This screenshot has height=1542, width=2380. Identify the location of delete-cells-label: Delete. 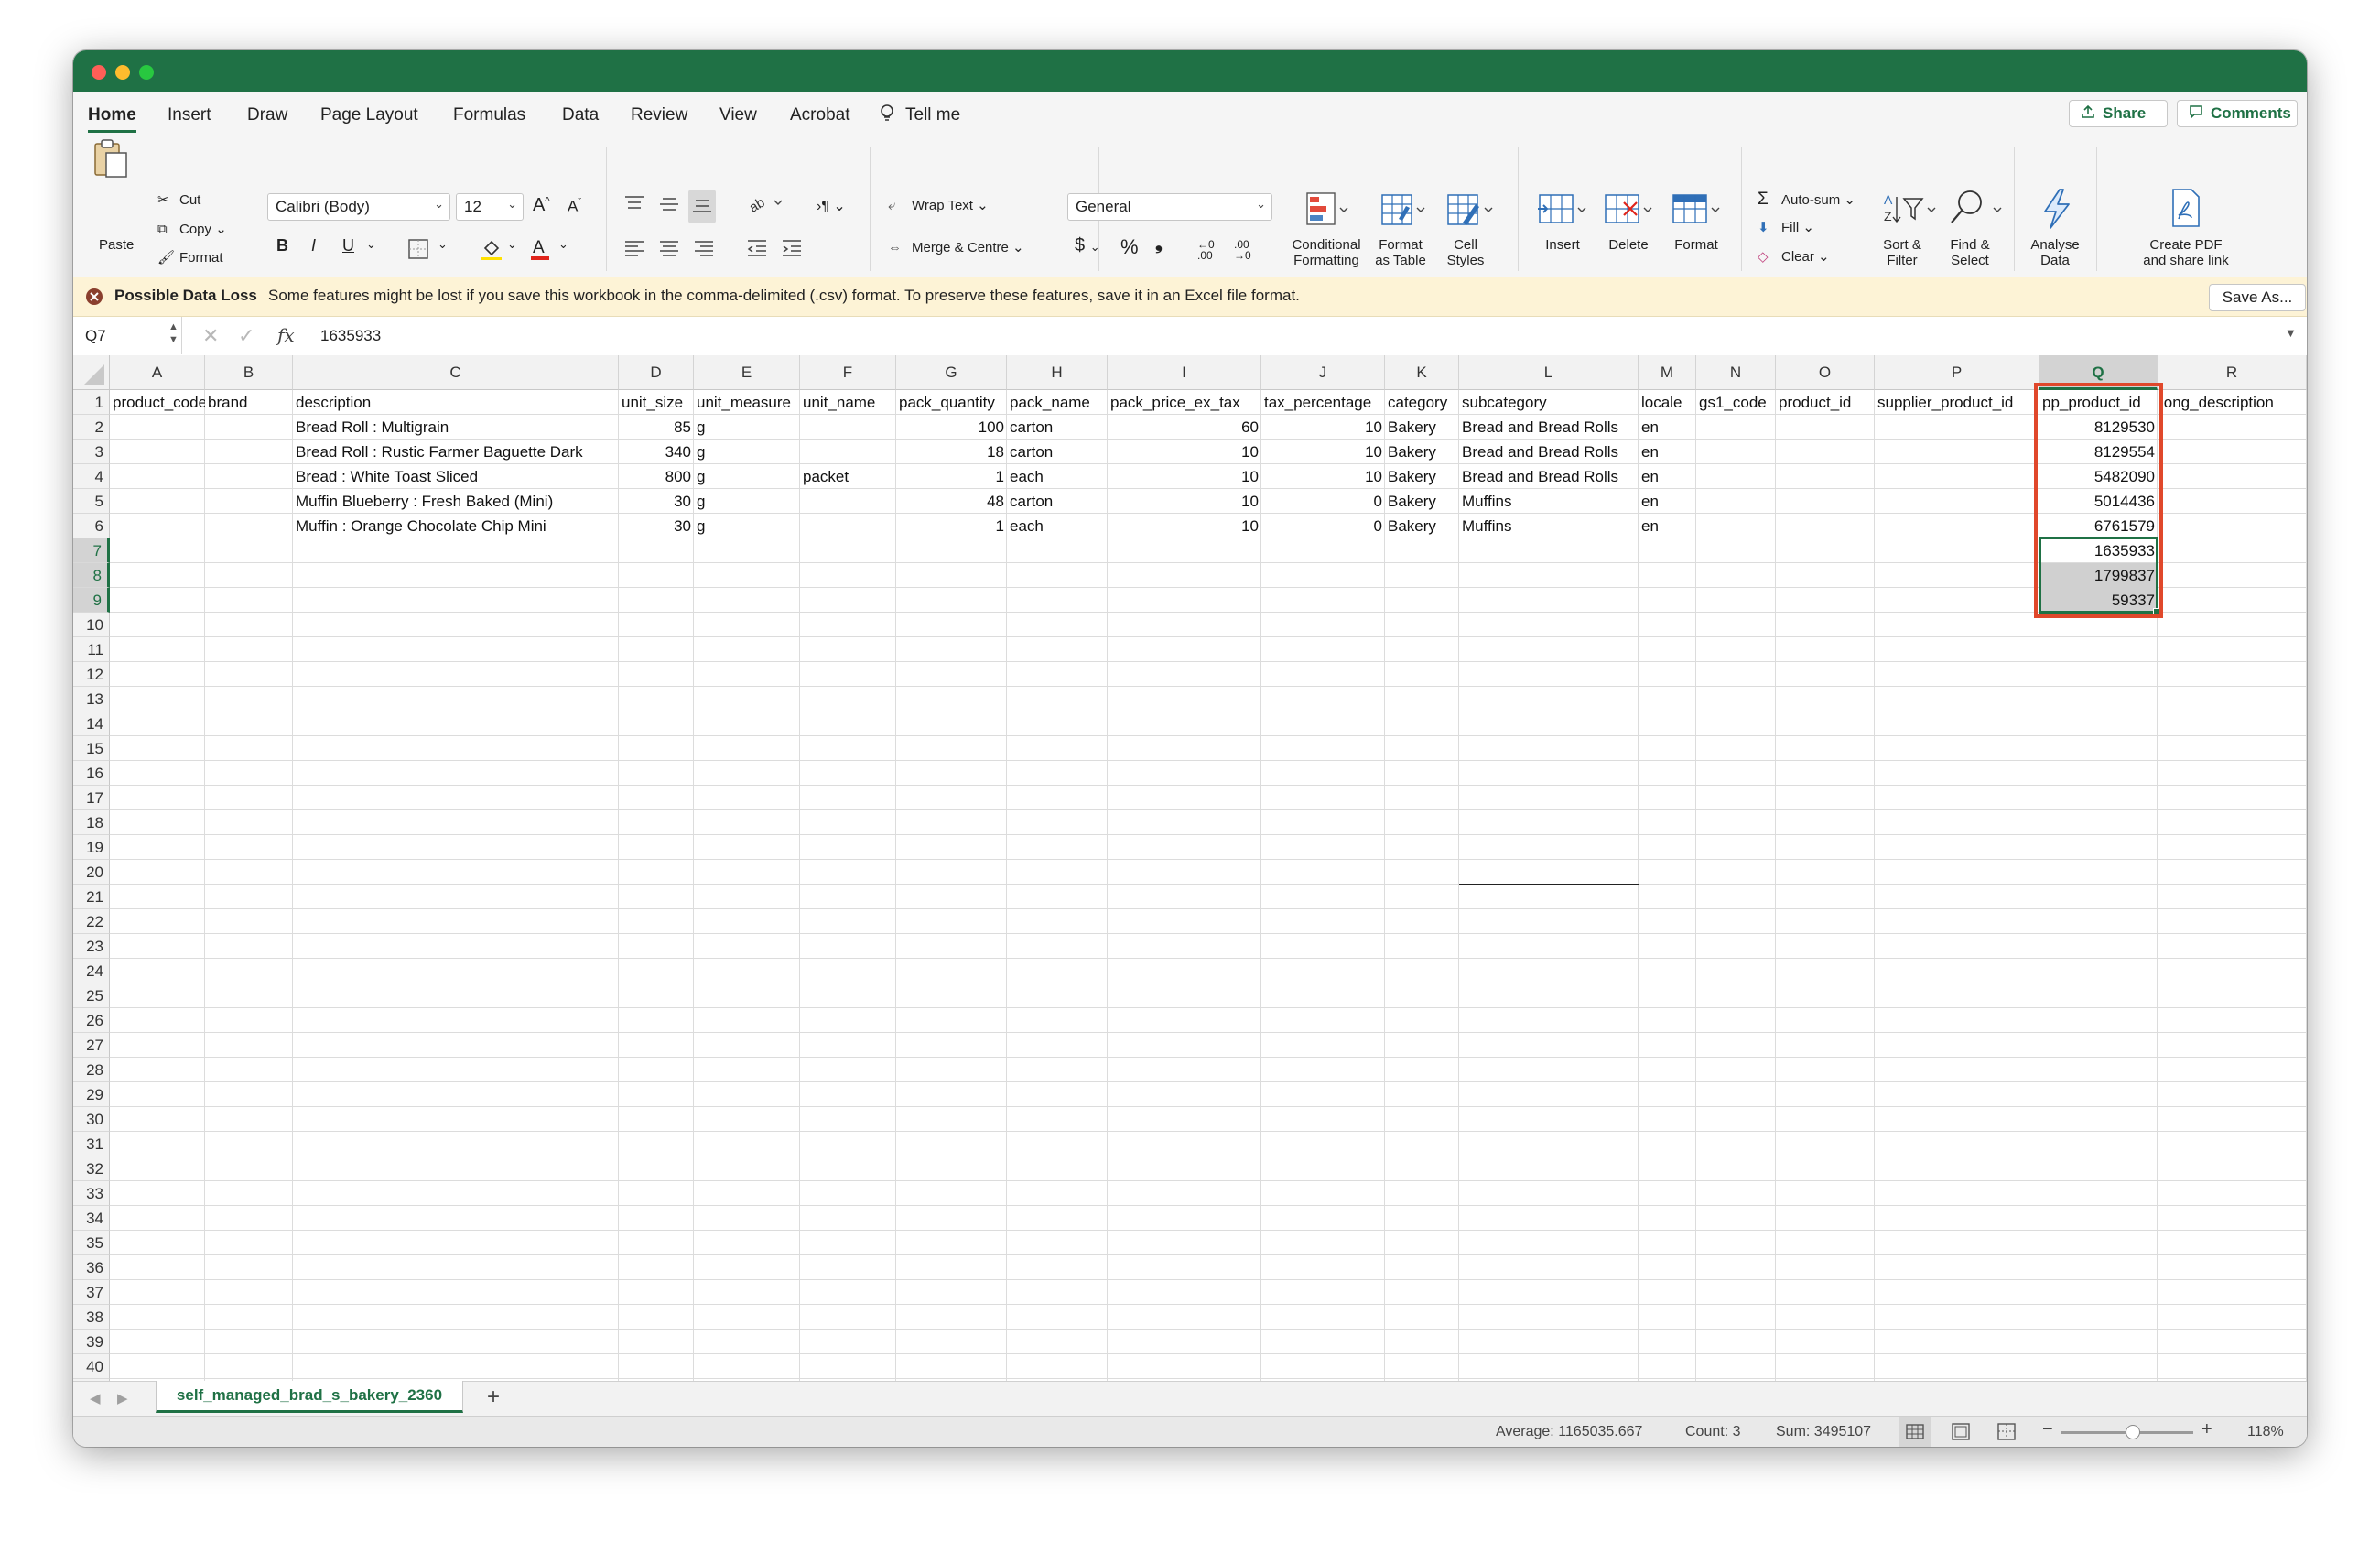
(1628, 245).